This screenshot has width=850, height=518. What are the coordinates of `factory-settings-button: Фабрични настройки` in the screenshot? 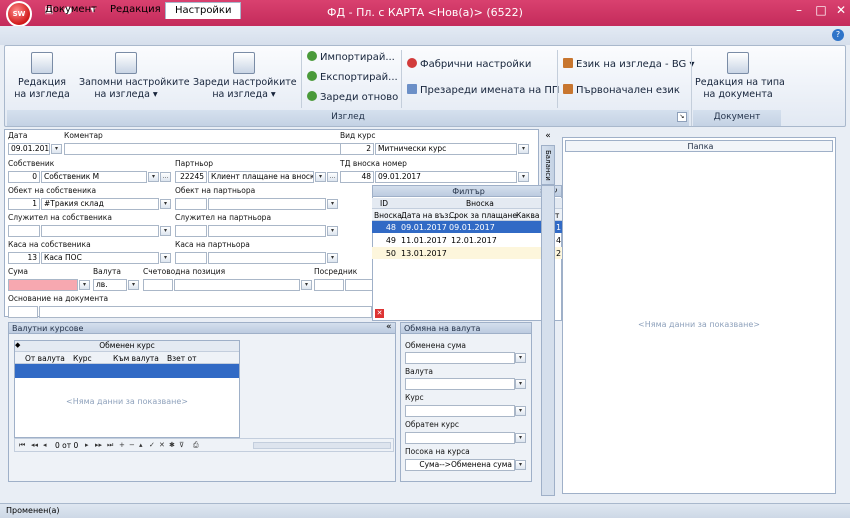 It's located at (469, 65).